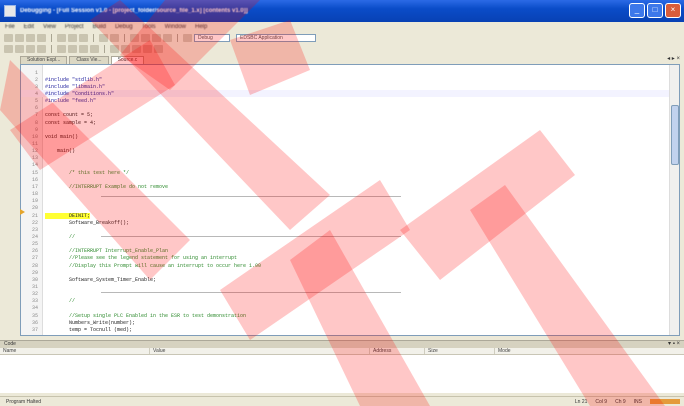 The height and width of the screenshot is (406, 684). I want to click on code-line: 30 Software_System_Timer_Enable;, so click(345, 279).